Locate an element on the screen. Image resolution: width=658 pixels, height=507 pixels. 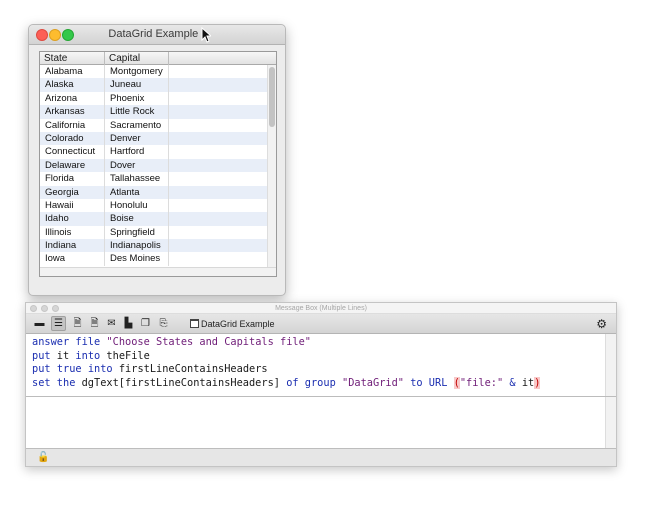
code-token: file is located at coordinates (88, 342).